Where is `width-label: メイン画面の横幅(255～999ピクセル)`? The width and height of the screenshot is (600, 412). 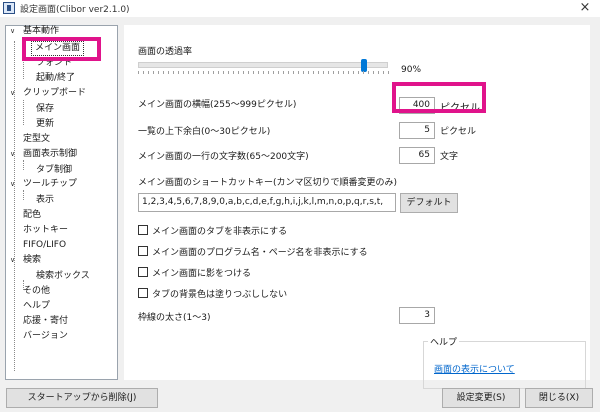
width-label: メイン画面の横幅(255～999ピクセル) is located at coordinates (217, 105).